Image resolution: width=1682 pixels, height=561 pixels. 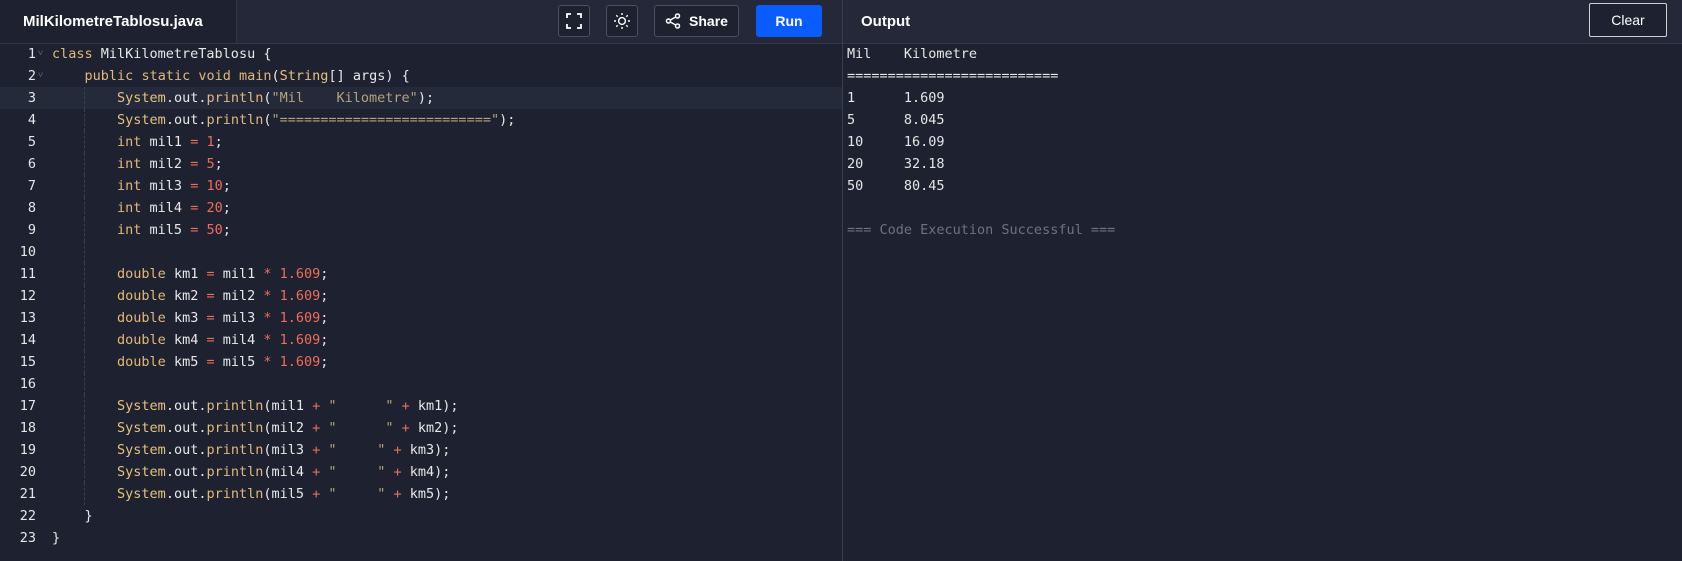 I want to click on line-number: 21, so click(x=27, y=494).